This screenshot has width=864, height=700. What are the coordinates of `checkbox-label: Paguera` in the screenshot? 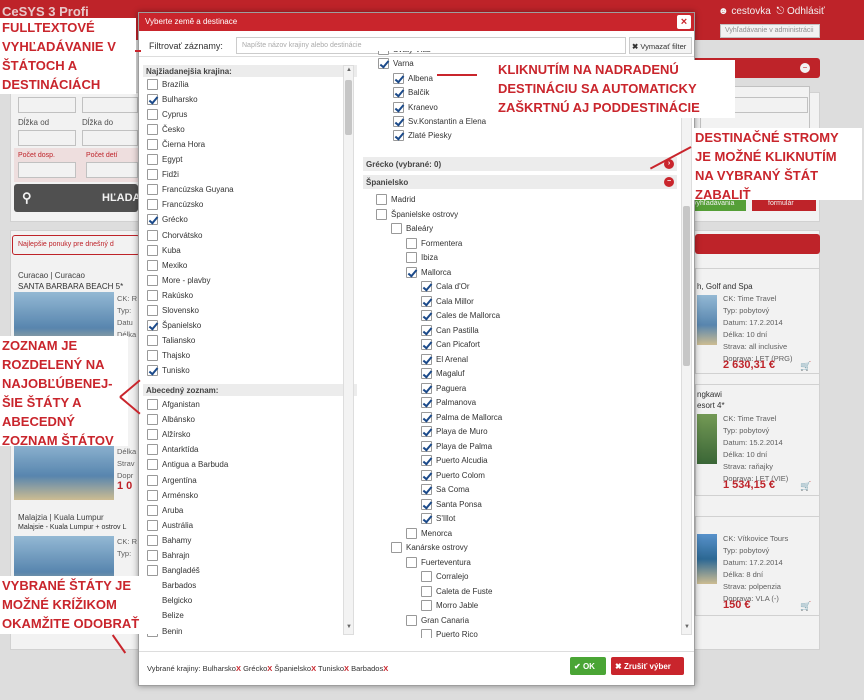 It's located at (451, 388).